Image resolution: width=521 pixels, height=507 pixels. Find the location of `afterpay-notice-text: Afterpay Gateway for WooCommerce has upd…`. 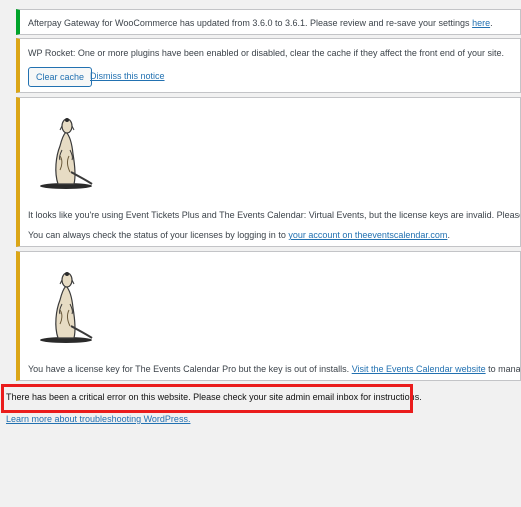

afterpay-notice-text: Afterpay Gateway for WooCommerce has upd… is located at coordinates (249, 23).